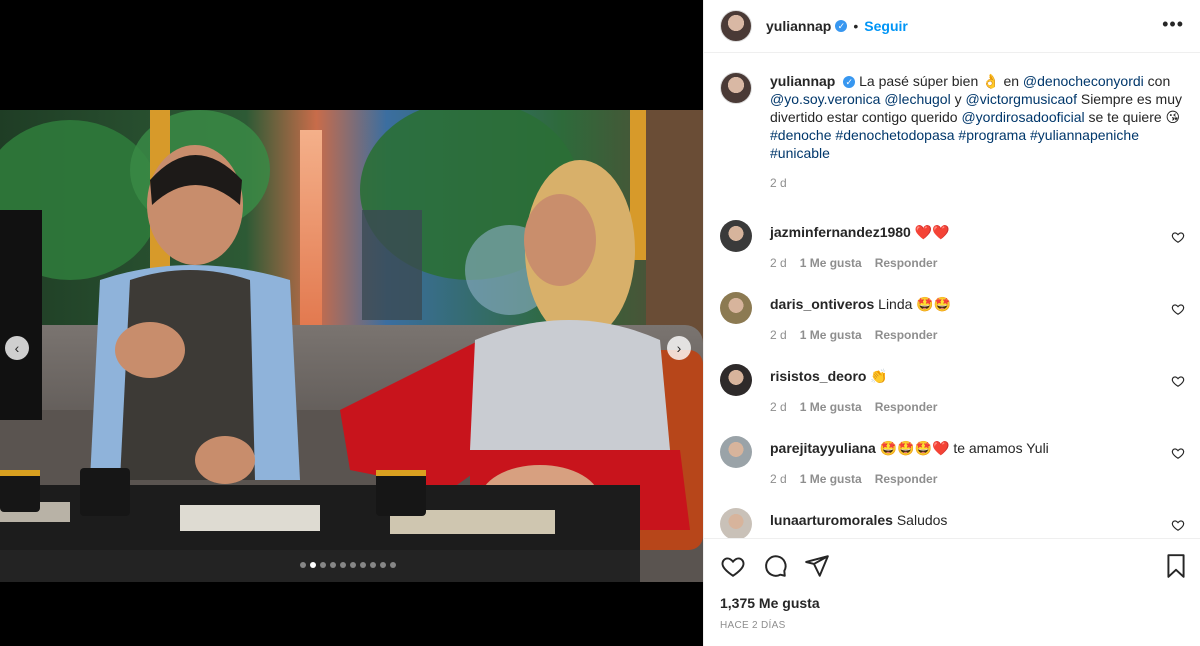  Describe the element at coordinates (818, 376) in the screenshot. I see `commenter-username: risistos_deoro` at that location.